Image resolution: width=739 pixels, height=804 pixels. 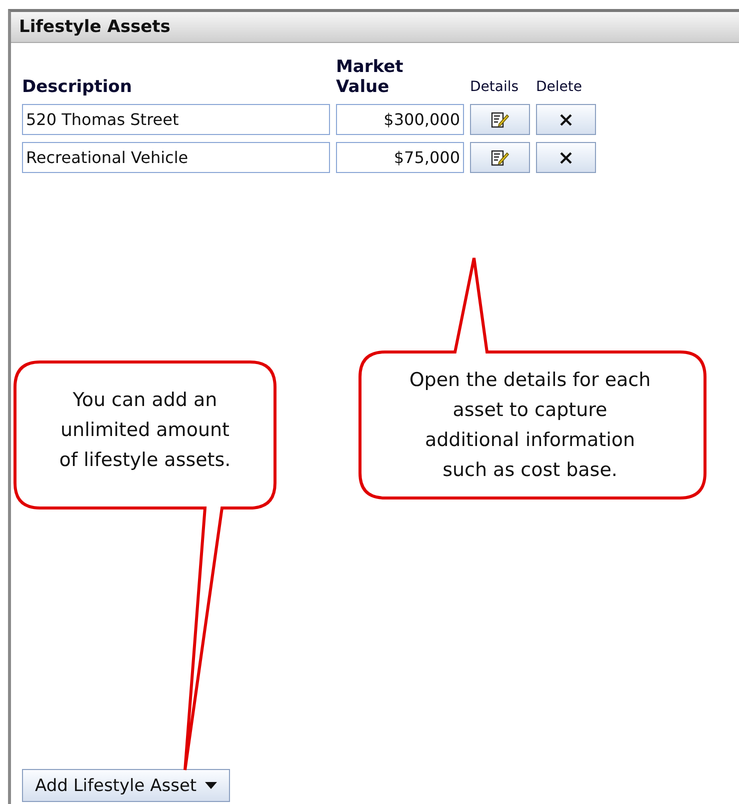 What do you see at coordinates (94, 27) in the screenshot?
I see `panel-title: Lifestyle Assets` at bounding box center [94, 27].